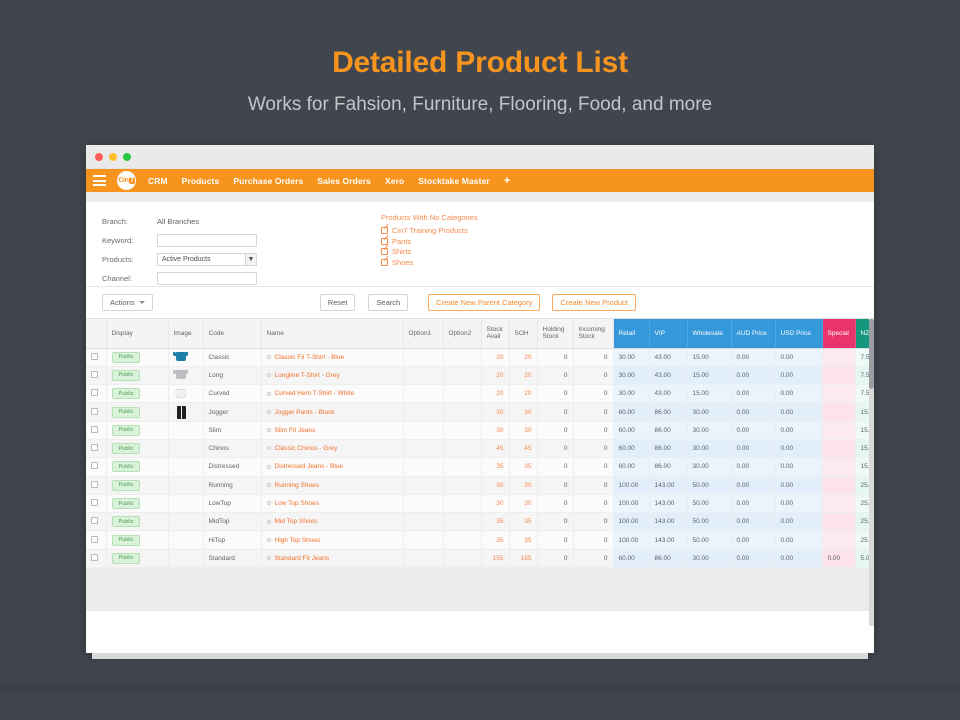 The image size is (960, 720). Describe the element at coordinates (500, 467) in the screenshot. I see `value: 35` at that location.